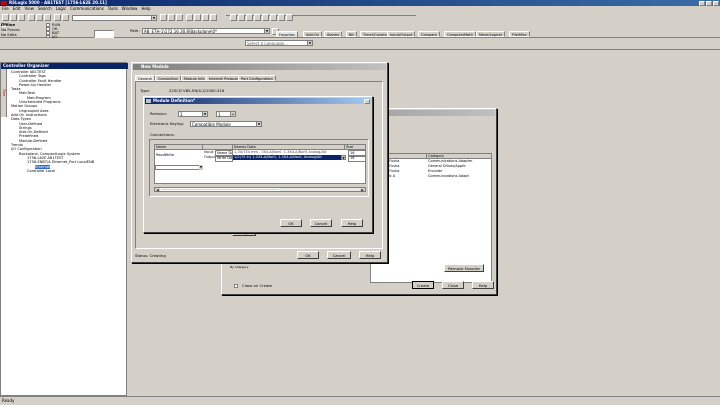 This screenshot has height=405, width=720. I want to click on verify-icon, so click(171, 17).